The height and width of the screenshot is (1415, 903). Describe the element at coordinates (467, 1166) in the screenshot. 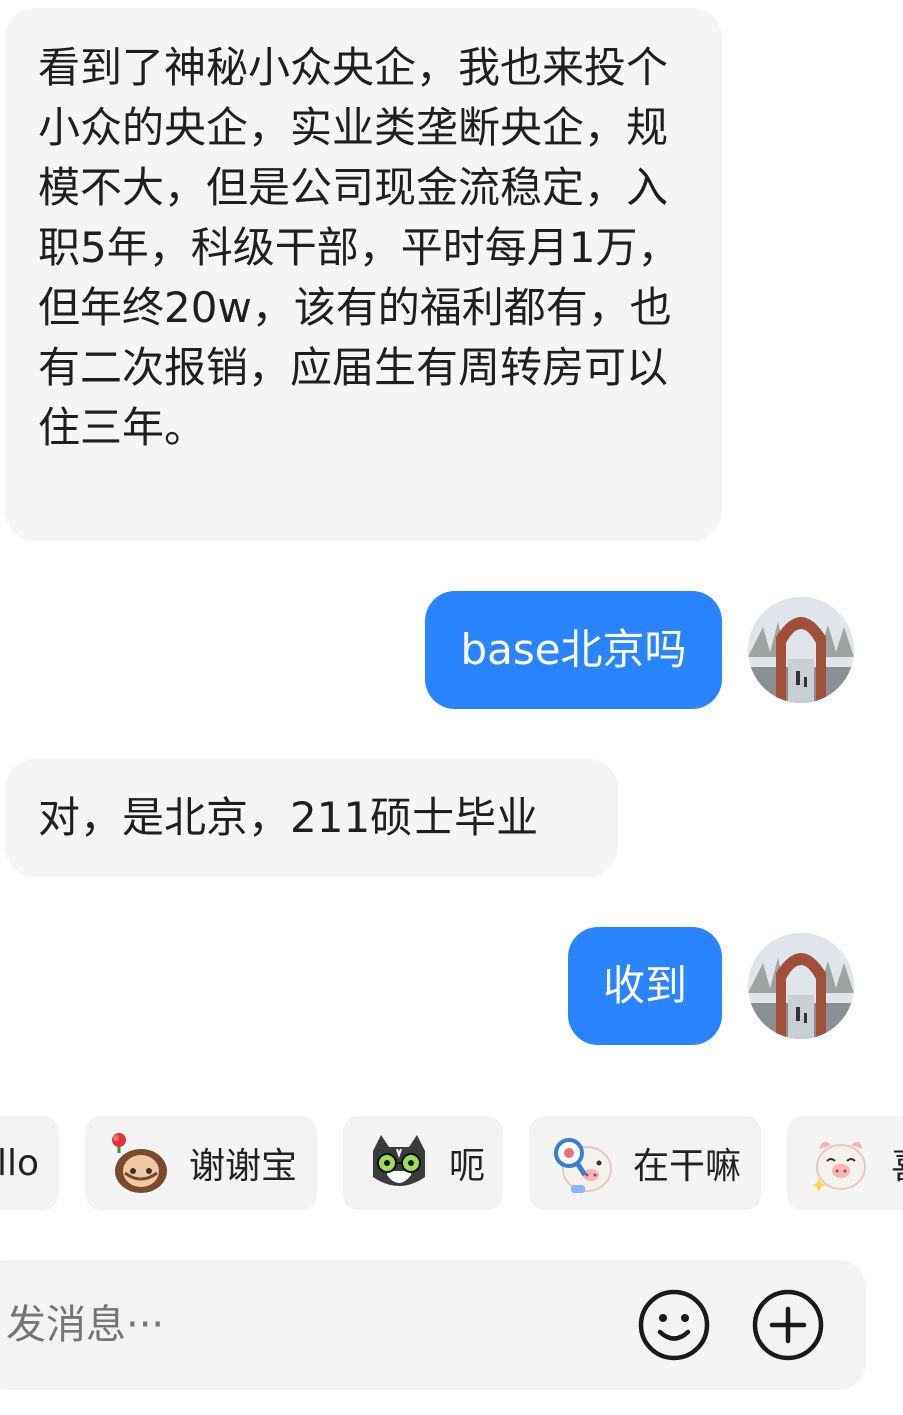

I see `quick-reply-label: 呃` at that location.